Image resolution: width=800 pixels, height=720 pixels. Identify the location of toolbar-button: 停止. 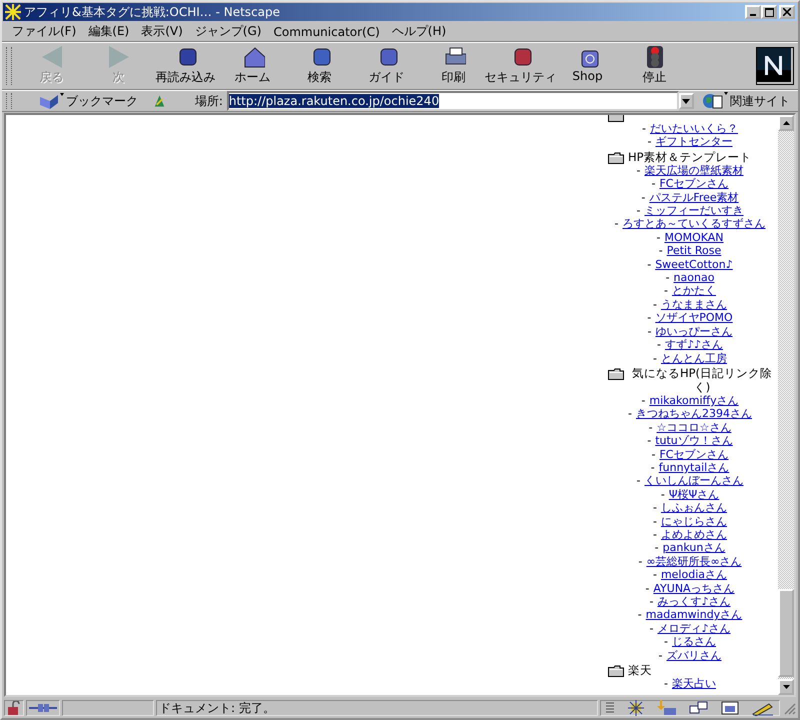
(654, 66).